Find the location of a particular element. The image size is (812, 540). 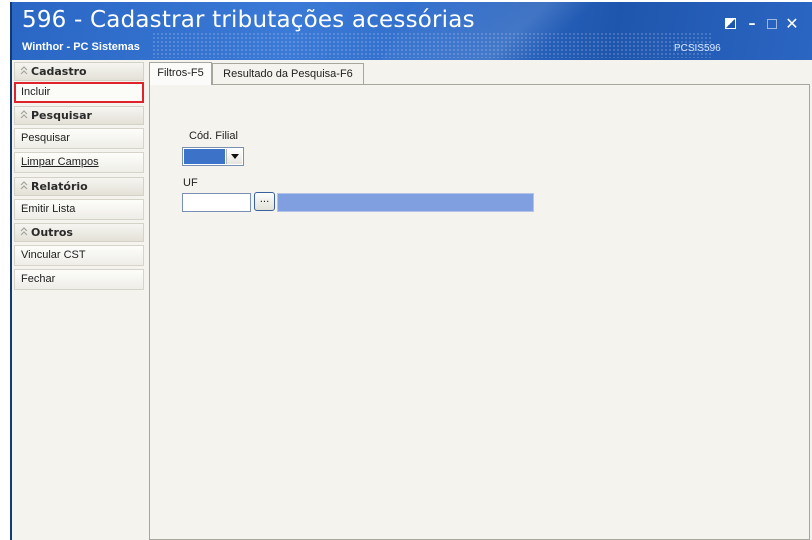

uf-input is located at coordinates (216, 202).